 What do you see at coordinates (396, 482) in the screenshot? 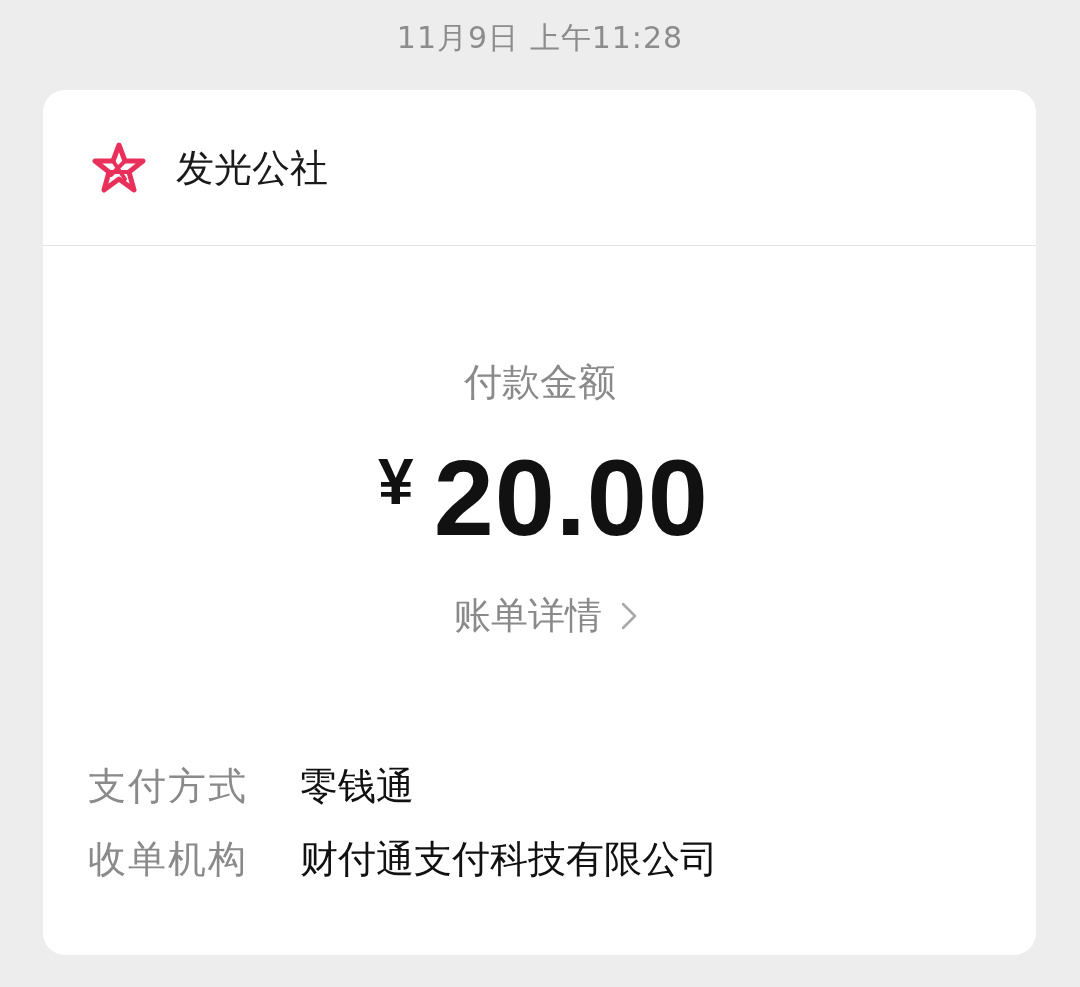
I see `currency-symbol: ¥` at bounding box center [396, 482].